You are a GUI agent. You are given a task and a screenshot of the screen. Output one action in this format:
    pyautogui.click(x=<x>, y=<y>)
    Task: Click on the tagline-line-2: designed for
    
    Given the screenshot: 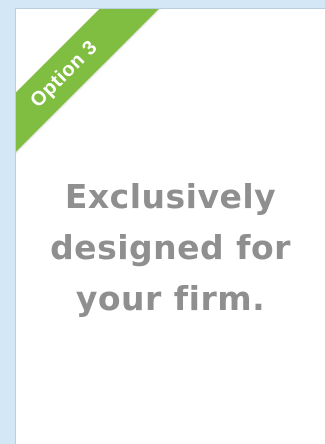 What is the action you would take?
    pyautogui.click(x=170, y=247)
    